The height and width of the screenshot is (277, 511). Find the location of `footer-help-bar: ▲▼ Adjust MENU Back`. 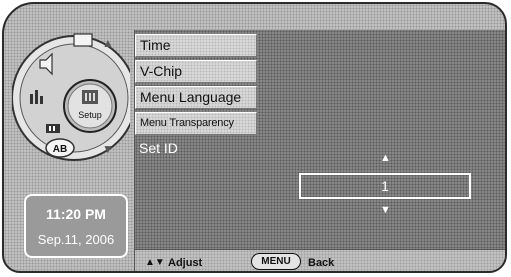

footer-help-bar: ▲▼ Adjust MENU Back is located at coordinates (320, 260).